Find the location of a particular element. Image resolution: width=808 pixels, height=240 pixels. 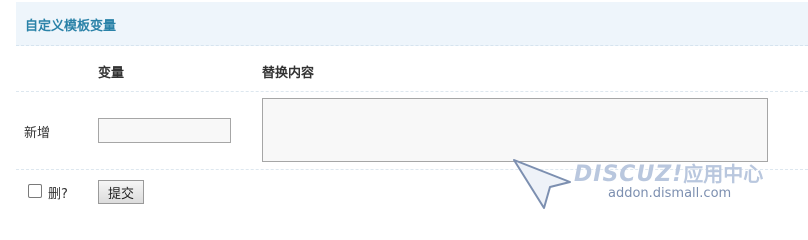

variable-input is located at coordinates (164, 130).